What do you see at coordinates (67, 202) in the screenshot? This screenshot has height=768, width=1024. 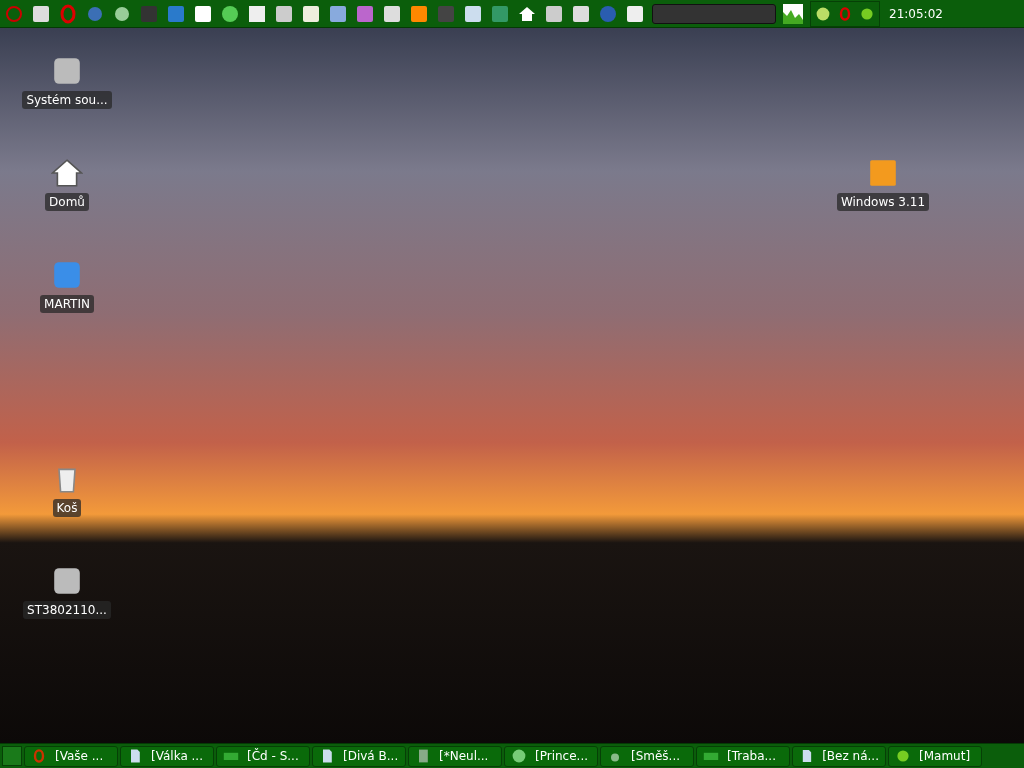 I see `desktop-icon-label: Domů` at bounding box center [67, 202].